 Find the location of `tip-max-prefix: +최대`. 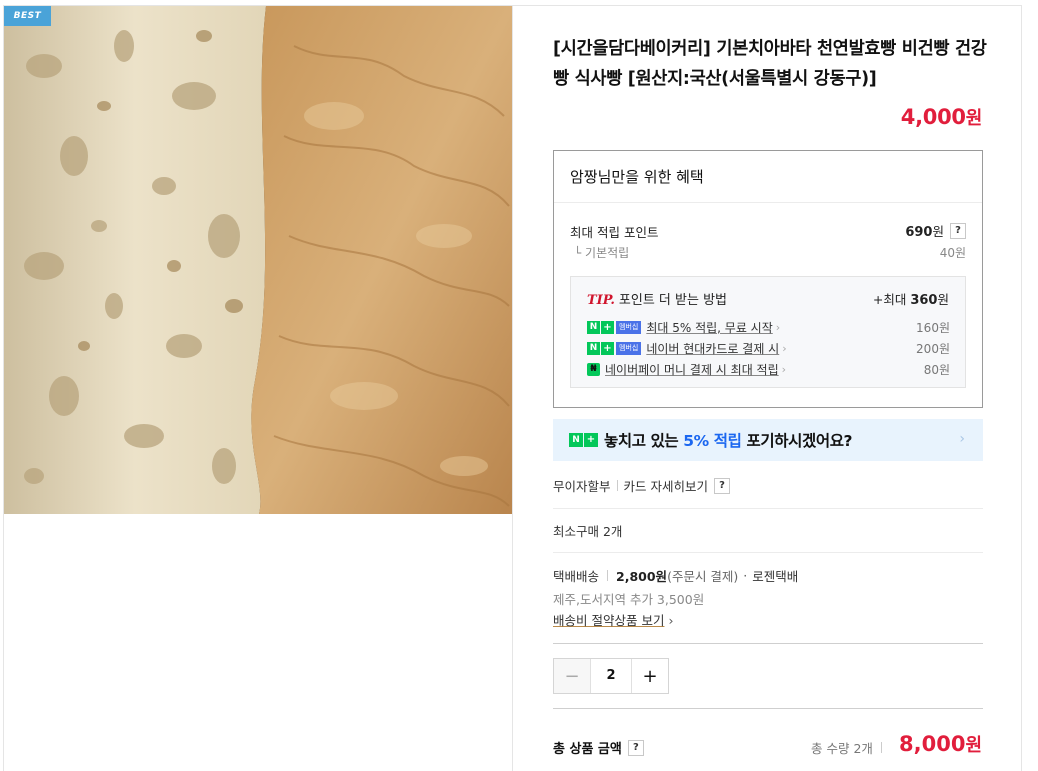

tip-max-prefix: +최대 is located at coordinates (889, 299).